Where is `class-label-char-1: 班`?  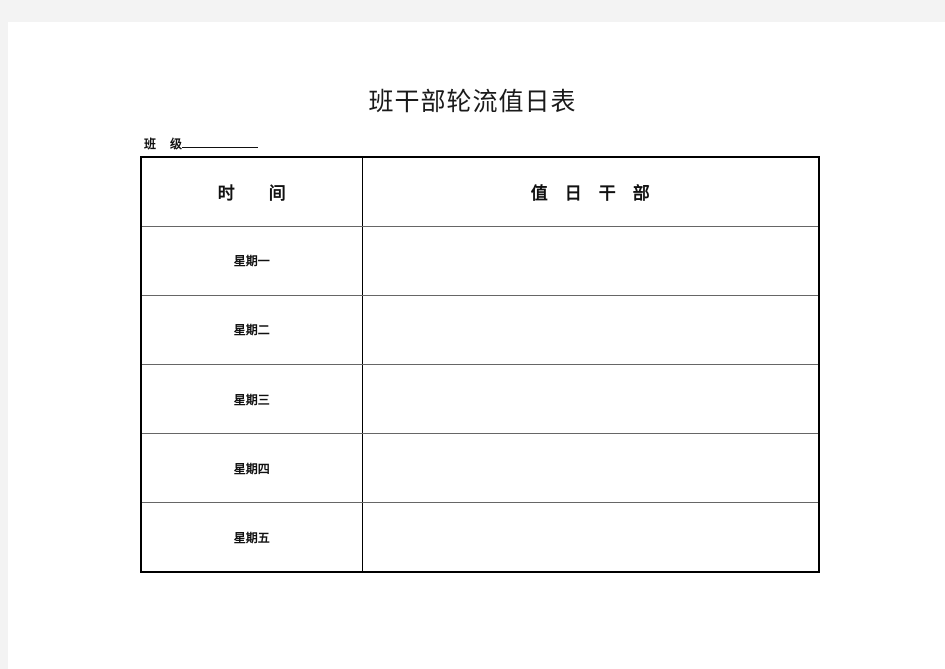 class-label-char-1: 班 is located at coordinates (150, 144).